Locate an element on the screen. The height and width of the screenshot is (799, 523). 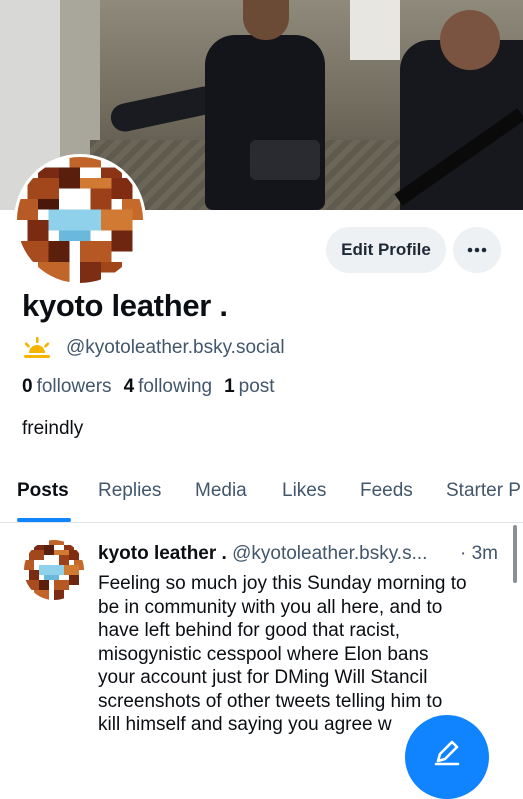
more-options-button is located at coordinates (477, 250).